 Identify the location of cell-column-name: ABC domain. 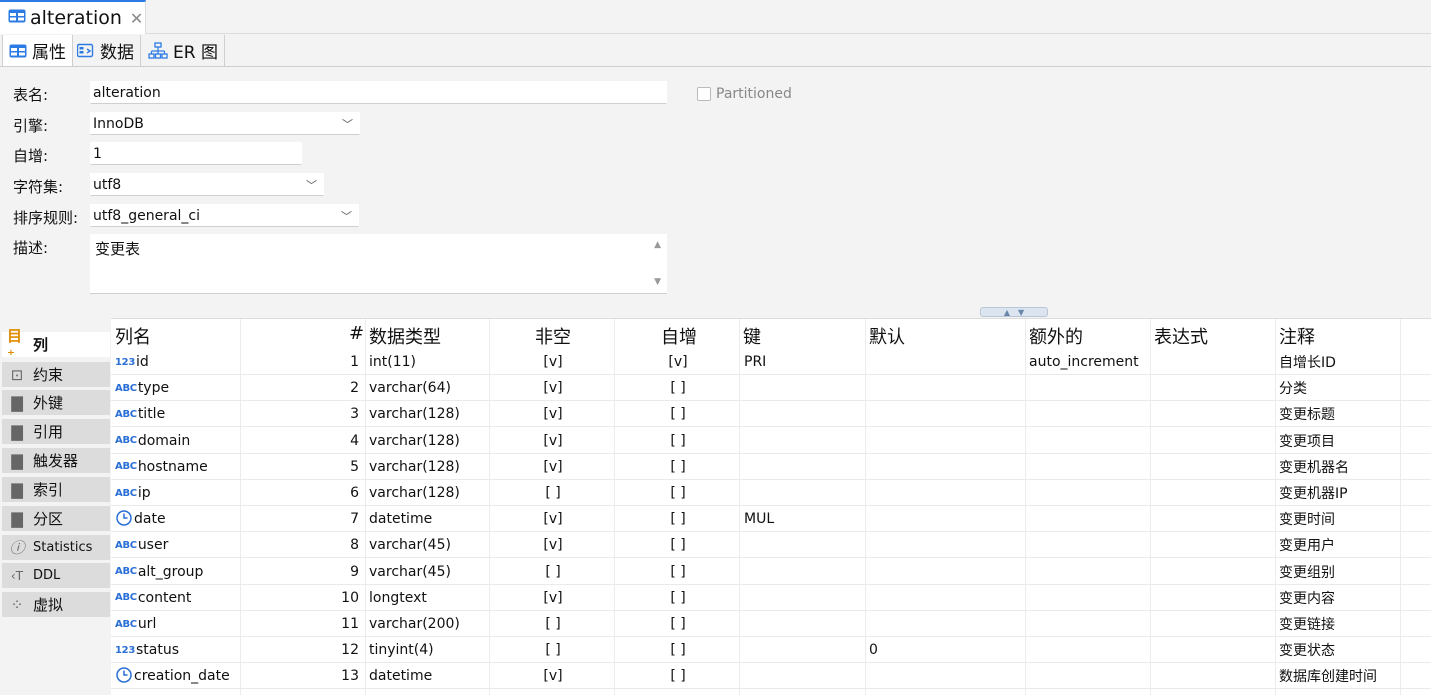
(152, 441).